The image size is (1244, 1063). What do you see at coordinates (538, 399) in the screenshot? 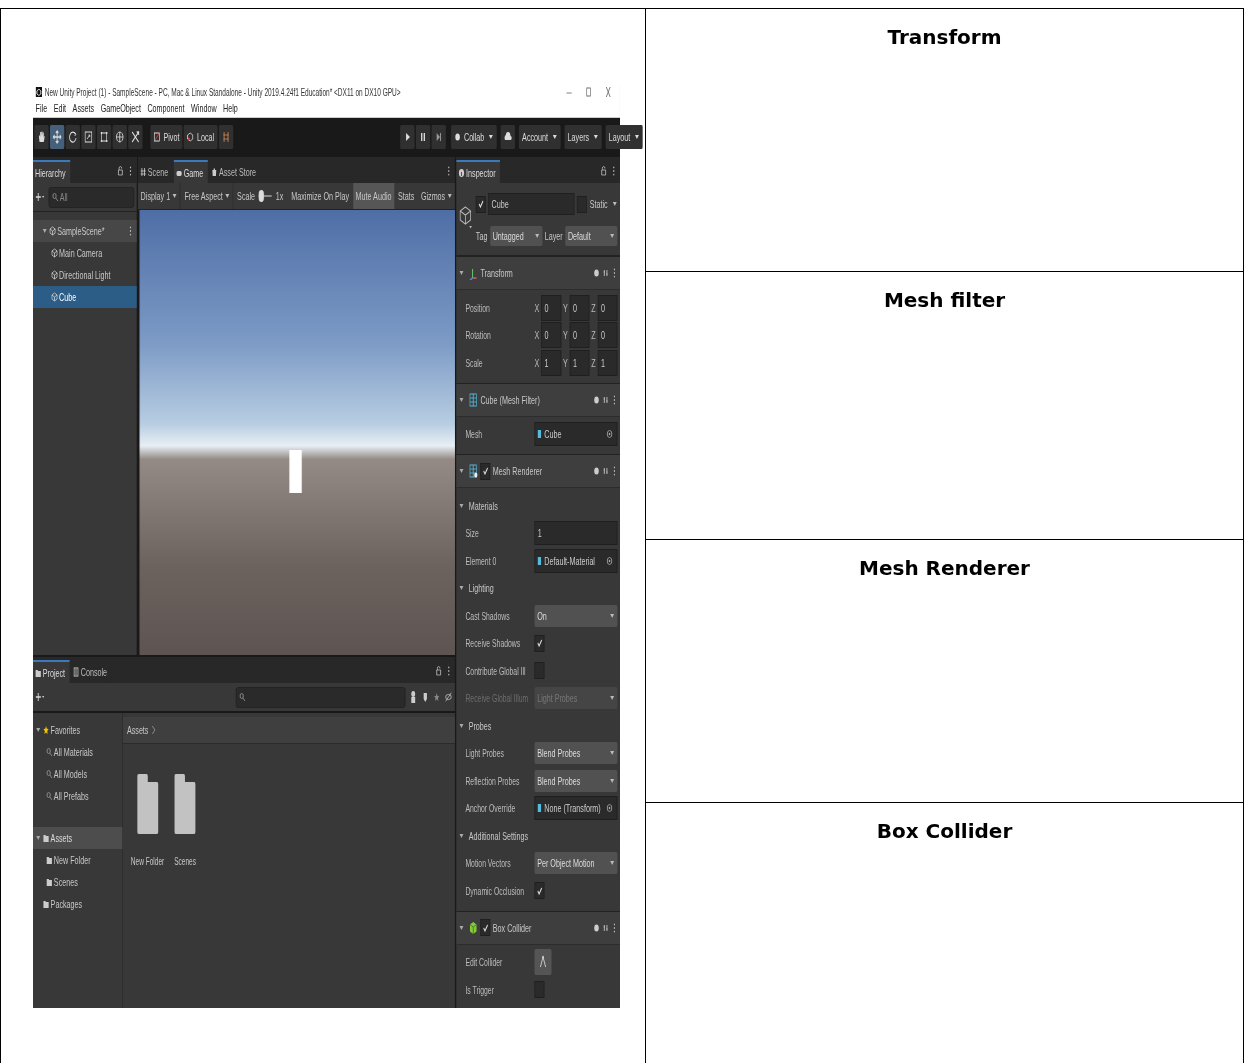
I see `component-header: Cube (Mesh Filter)` at bounding box center [538, 399].